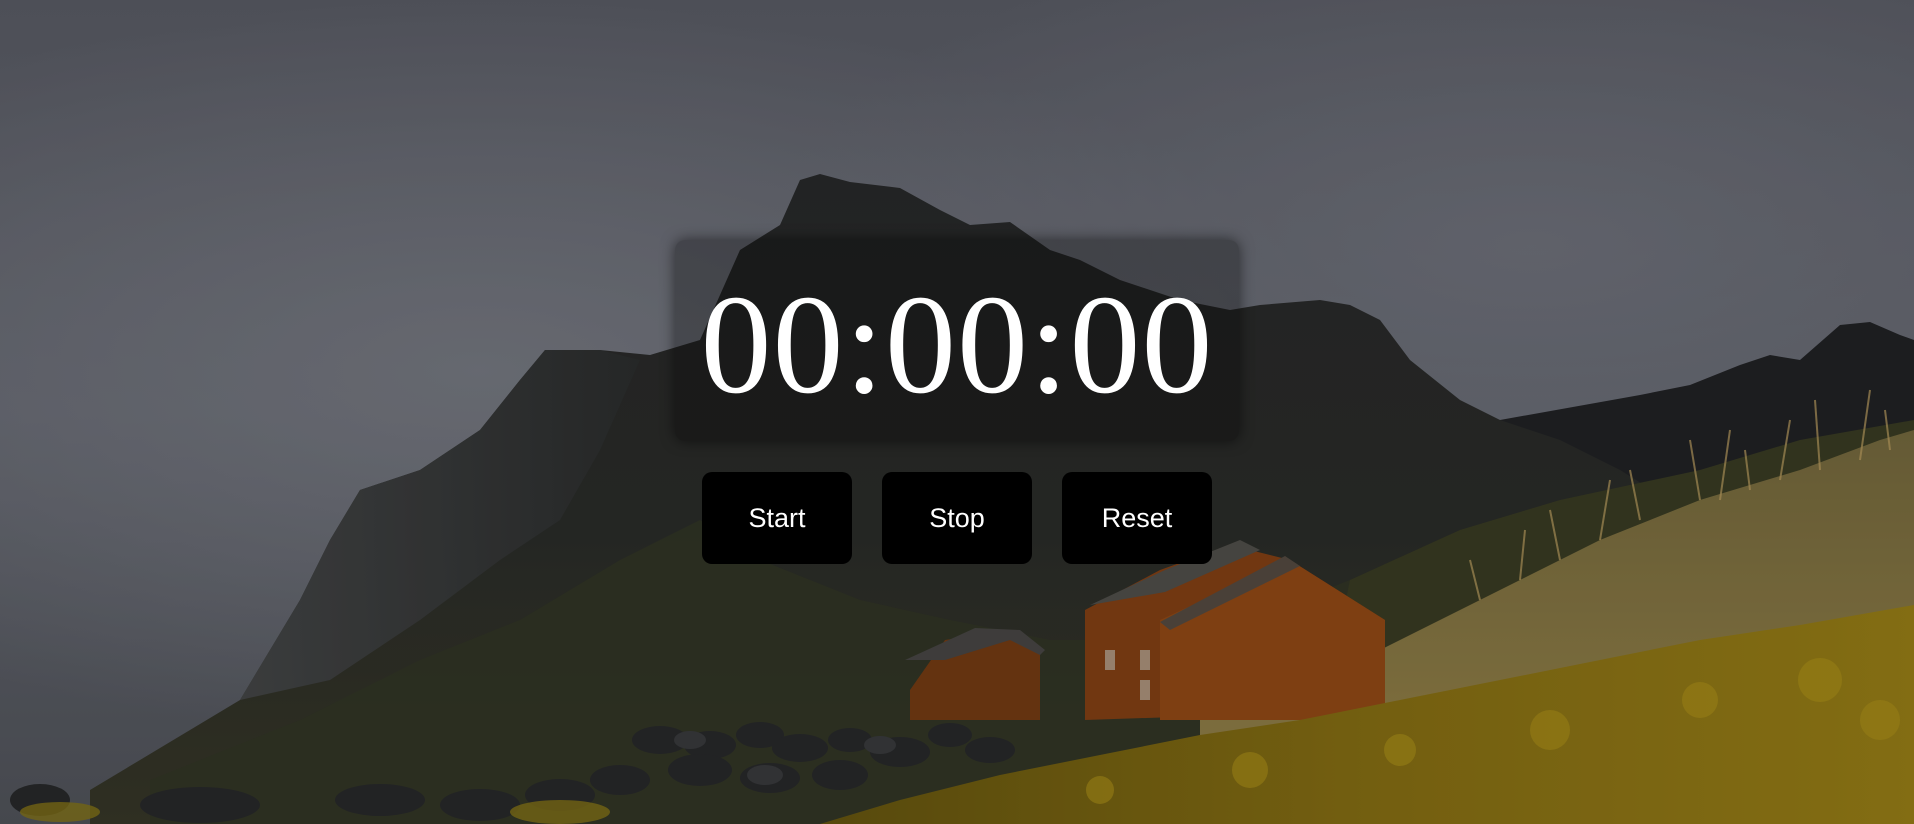  I want to click on stop-button: Stop, so click(957, 518).